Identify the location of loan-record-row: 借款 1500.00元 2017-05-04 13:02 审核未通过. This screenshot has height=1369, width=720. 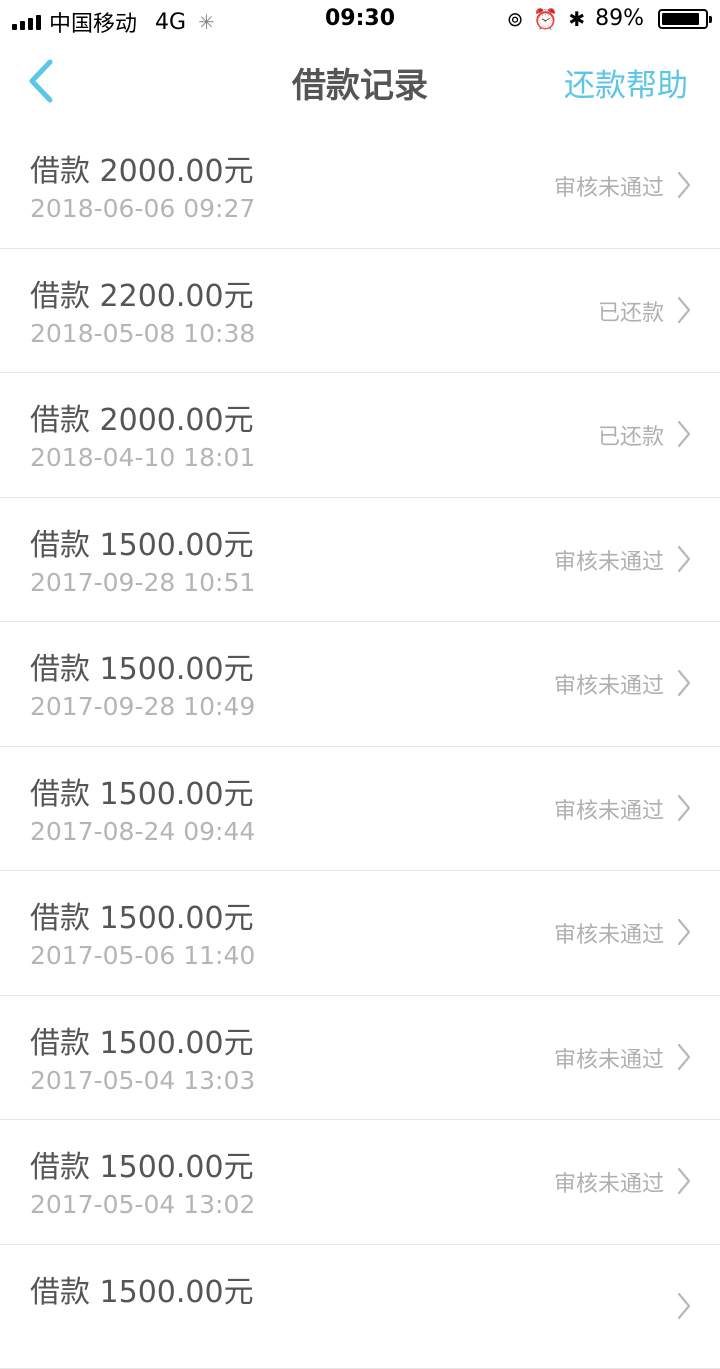
(360, 1182).